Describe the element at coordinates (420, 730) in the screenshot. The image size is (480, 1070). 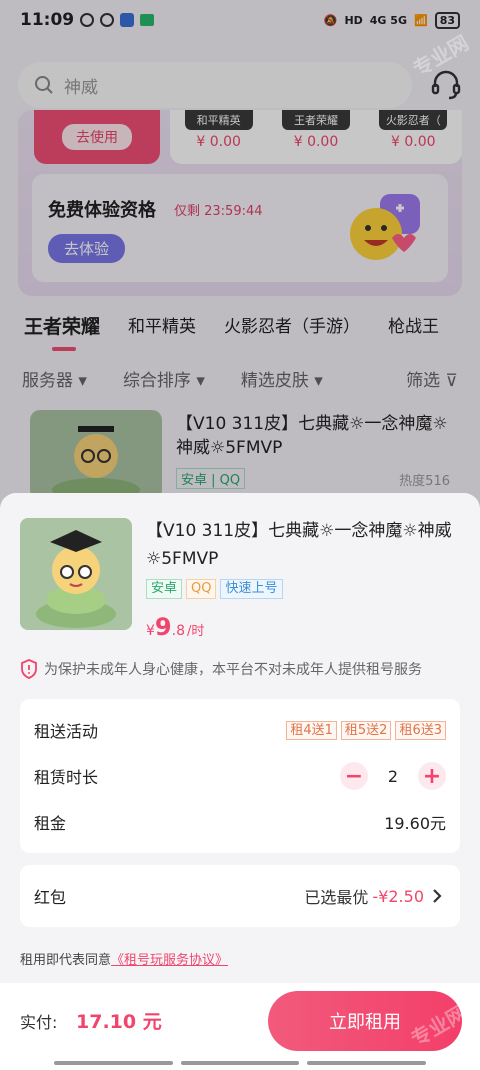
I see `promo-chip: 租6送3` at that location.